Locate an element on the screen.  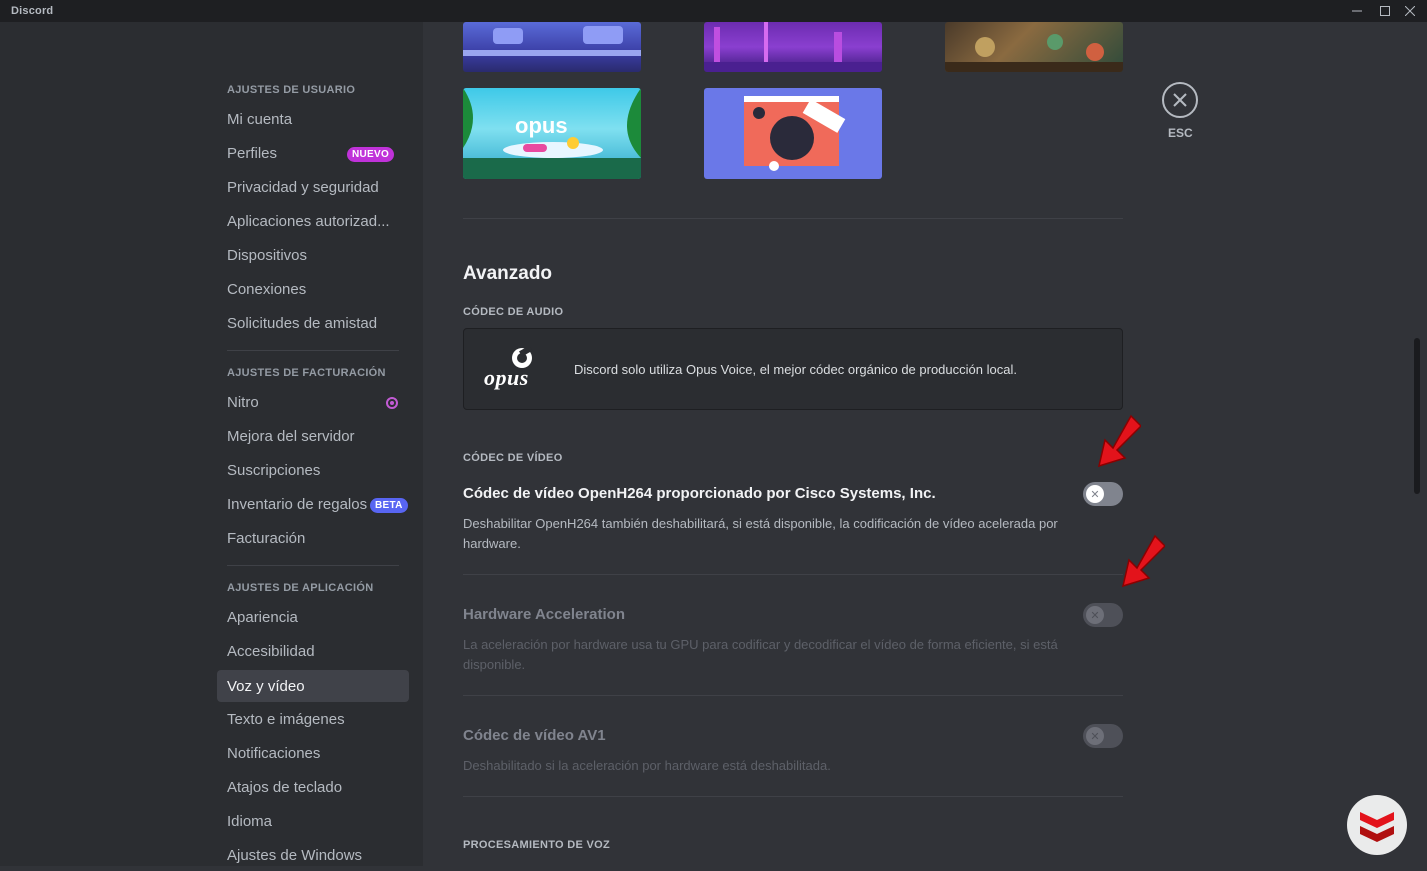
background-thumbnail: opus is located at coordinates (552, 133).